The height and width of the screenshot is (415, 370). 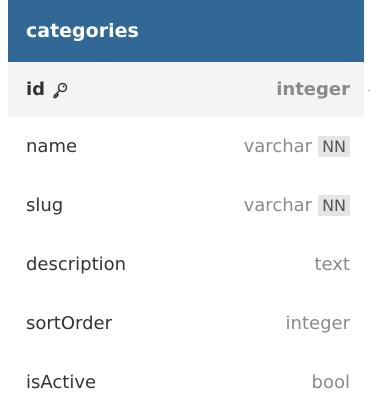 I want to click on column-row-id: id integer, so click(x=189, y=89).